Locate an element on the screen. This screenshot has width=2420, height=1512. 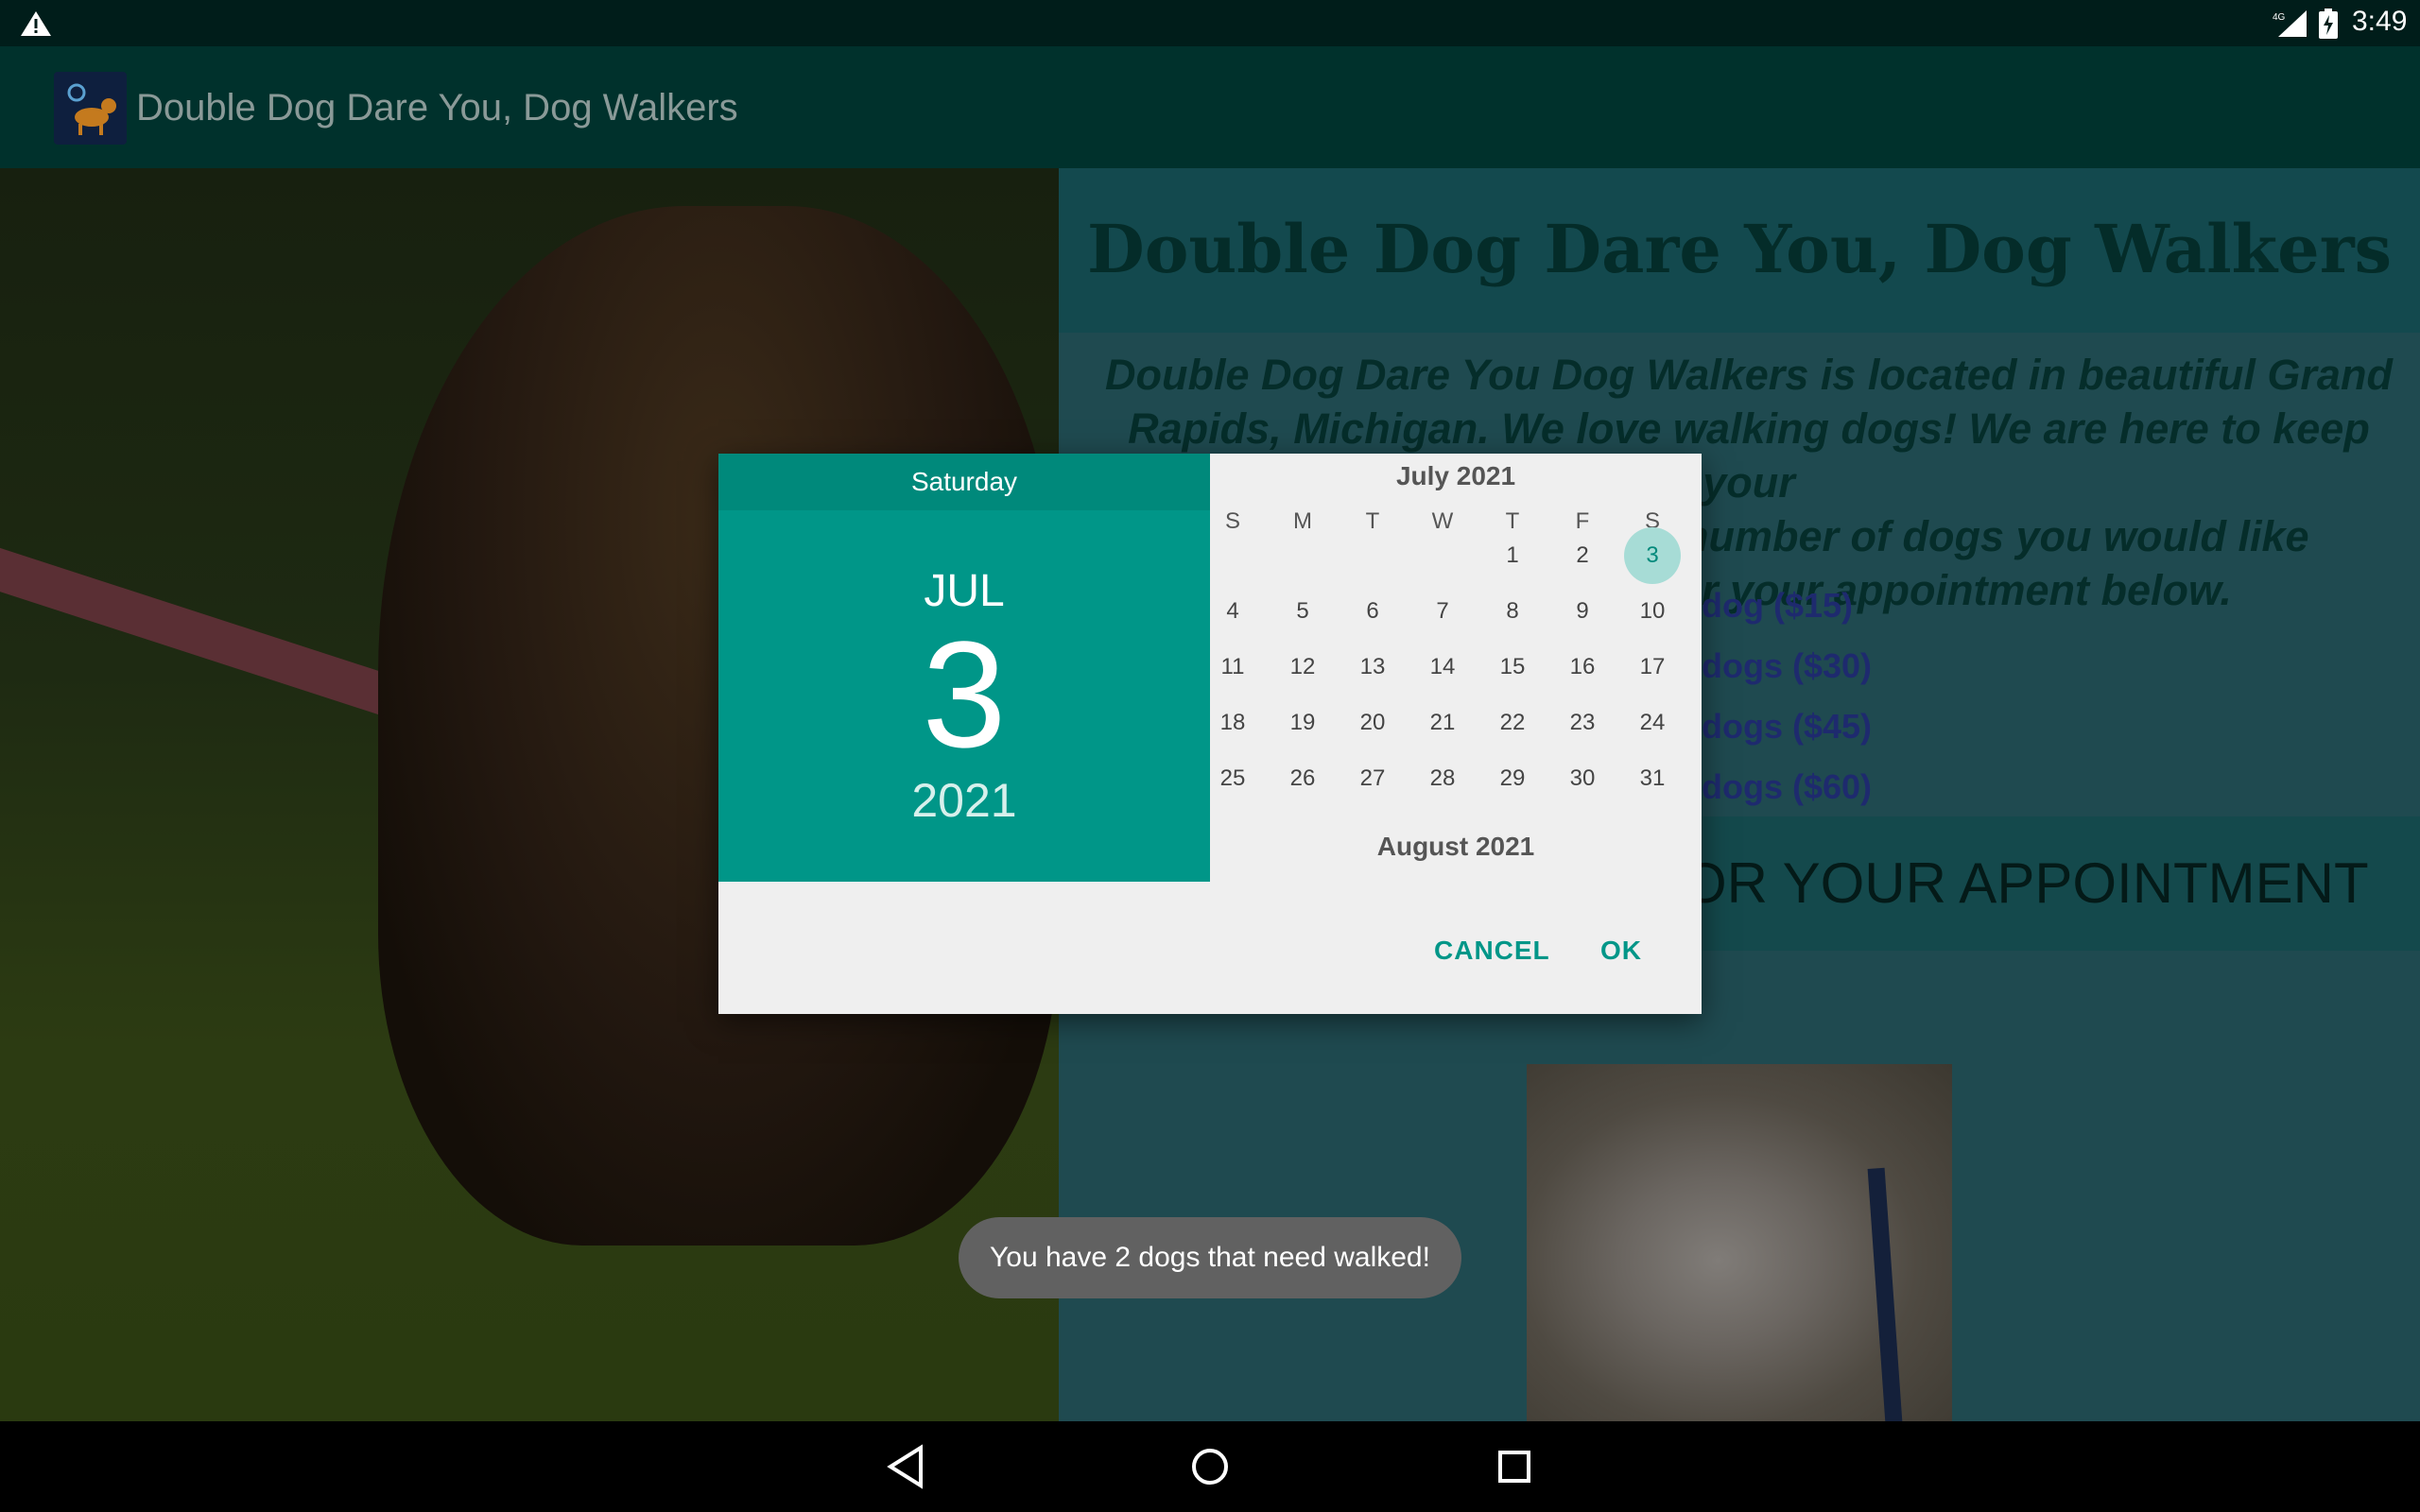
calendar-day: 21 is located at coordinates (1442, 723).